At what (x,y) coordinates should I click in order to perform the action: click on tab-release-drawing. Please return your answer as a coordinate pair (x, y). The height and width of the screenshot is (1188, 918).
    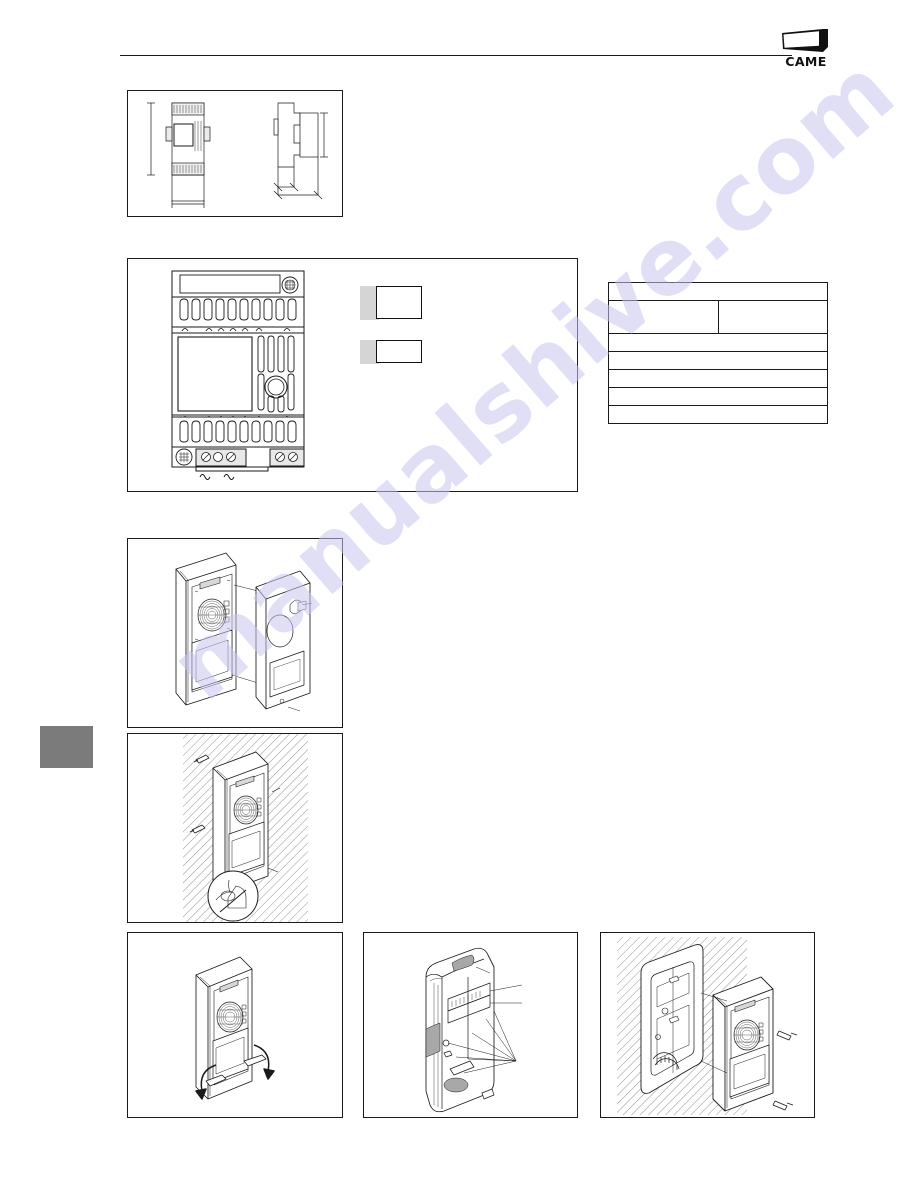
    Looking at the image, I should click on (235, 1028).